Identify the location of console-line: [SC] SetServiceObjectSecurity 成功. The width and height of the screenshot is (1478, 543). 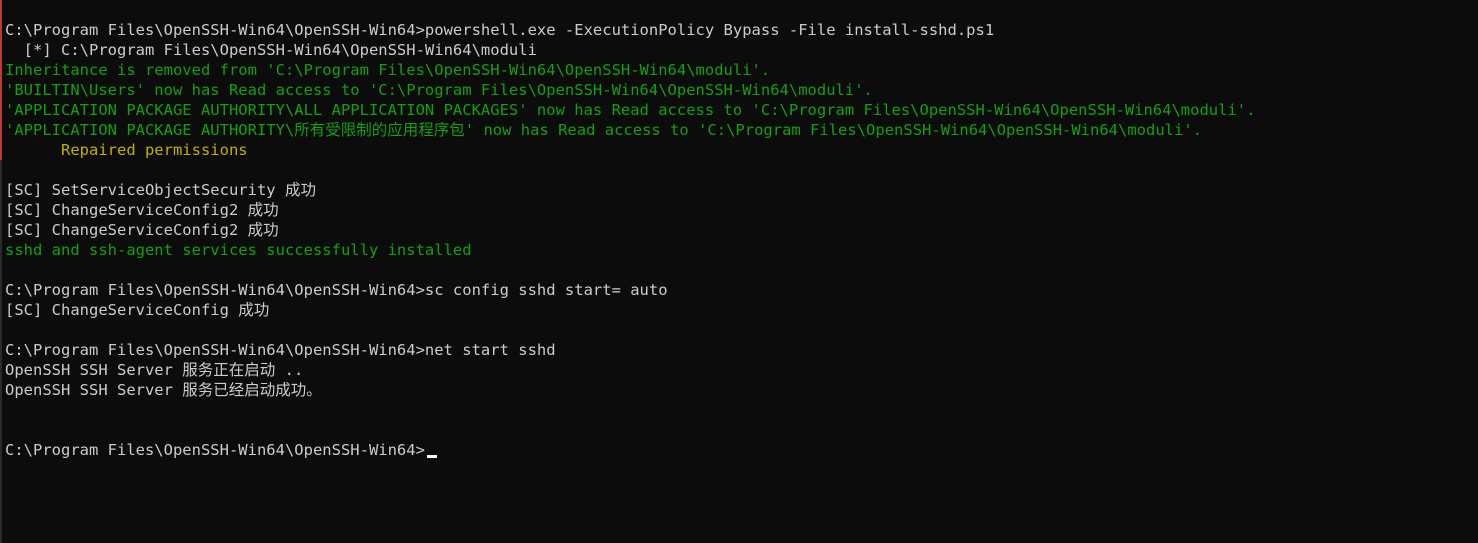
(160, 190).